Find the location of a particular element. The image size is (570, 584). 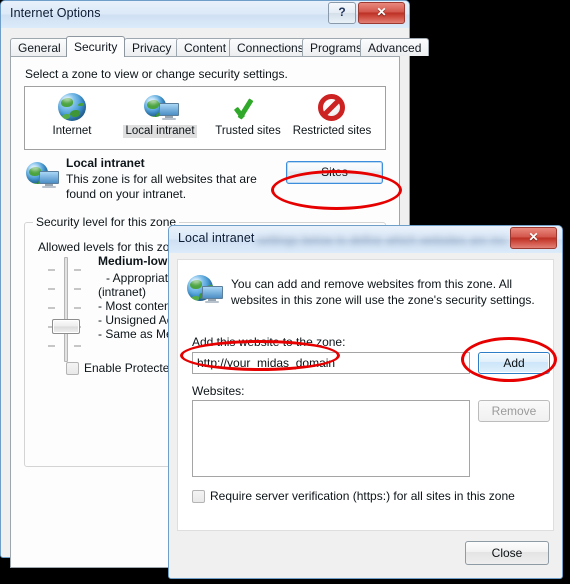

security-level-name: Medium-low is located at coordinates (133, 261).